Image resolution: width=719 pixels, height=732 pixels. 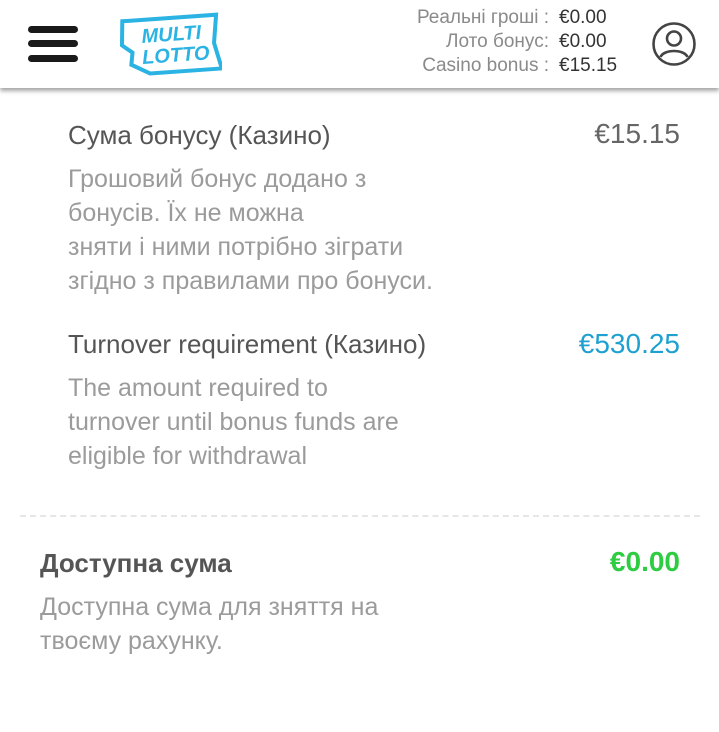 I want to click on balance-value: €15.15, so click(x=588, y=65).